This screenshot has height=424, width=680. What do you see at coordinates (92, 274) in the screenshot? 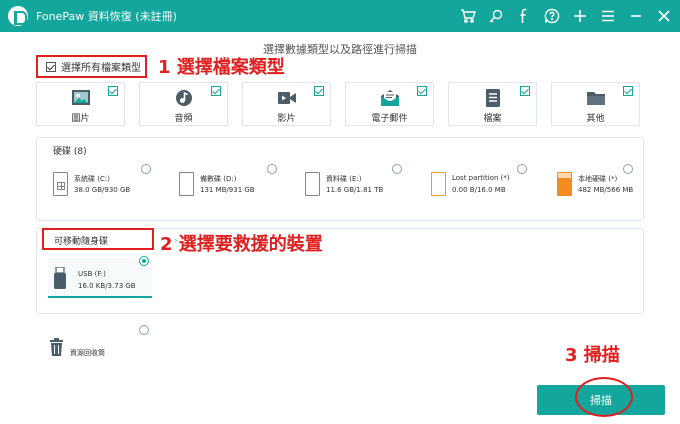
I see `usb-device-name: USB (F:)` at bounding box center [92, 274].